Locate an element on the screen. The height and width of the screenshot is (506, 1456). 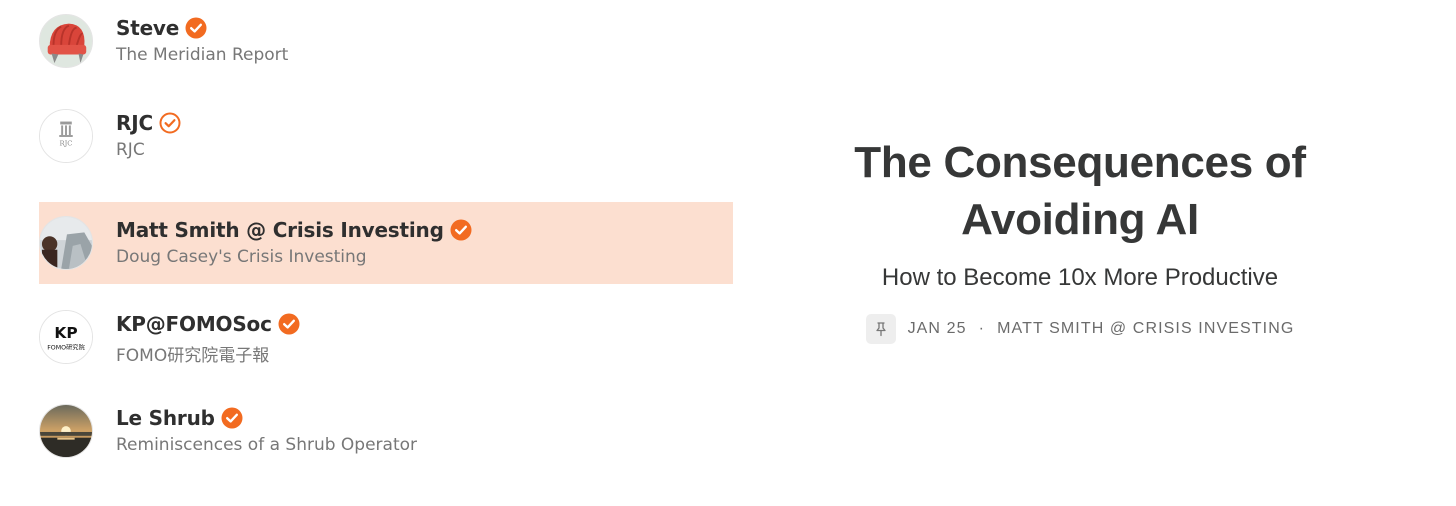
writer-name: Matt Smith @ Crisis Investing is located at coordinates (280, 230).